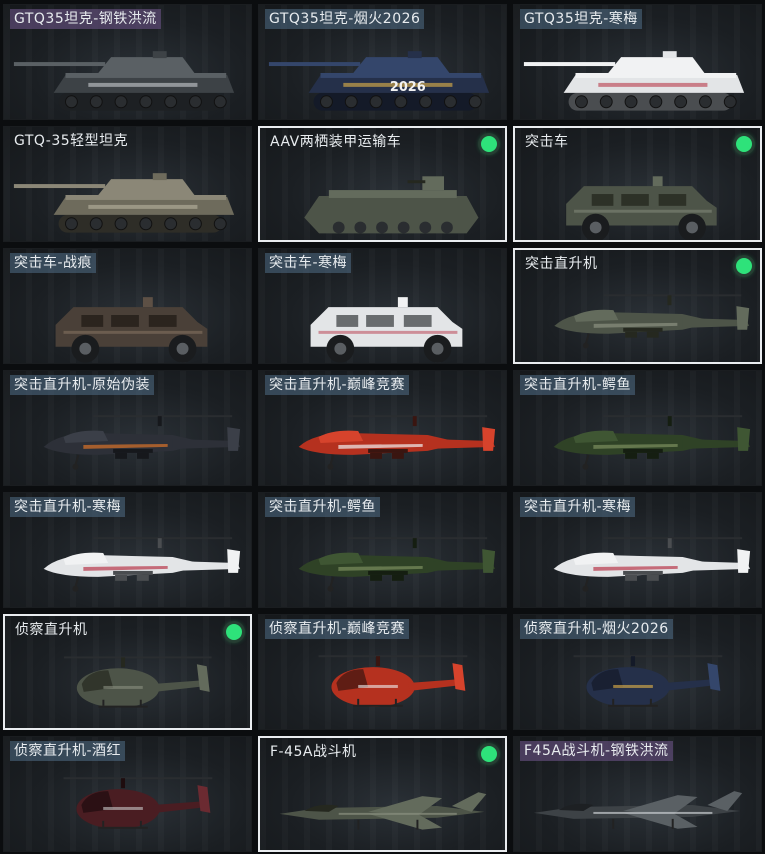 The image size is (765, 854). I want to click on vehicle-name: GTQ35坦克-钢铁洪流, so click(85, 19).